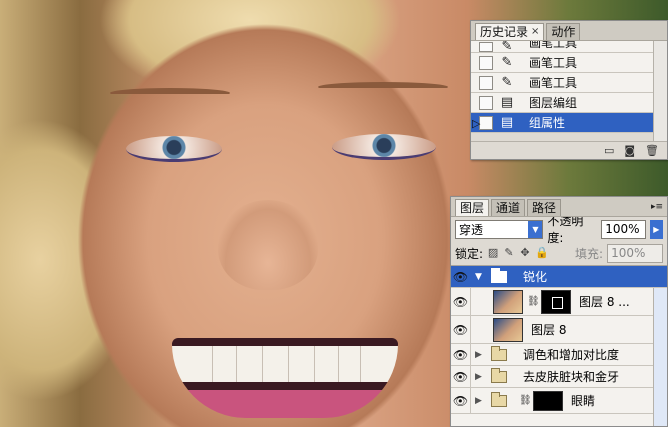  Describe the element at coordinates (559, 377) in the screenshot. I see `layer-row-group: 👁 ▶ 去皮肤脏块和金牙` at that location.